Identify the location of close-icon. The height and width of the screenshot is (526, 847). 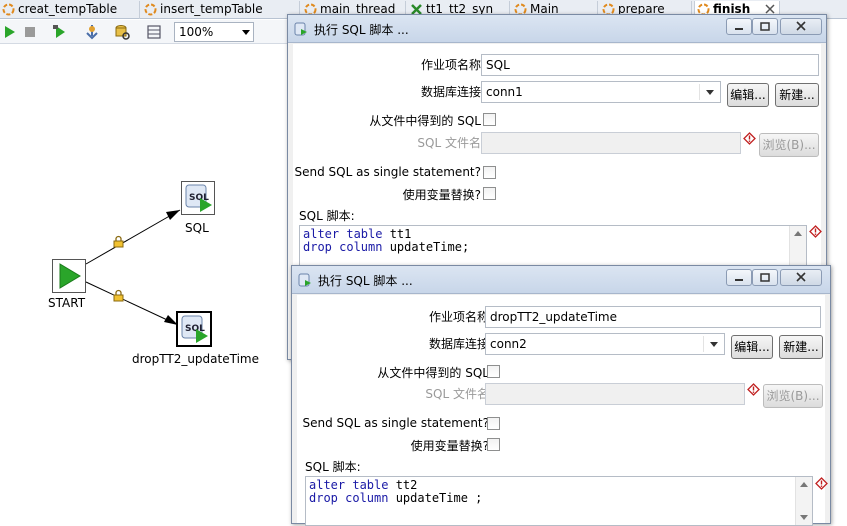
(801, 26).